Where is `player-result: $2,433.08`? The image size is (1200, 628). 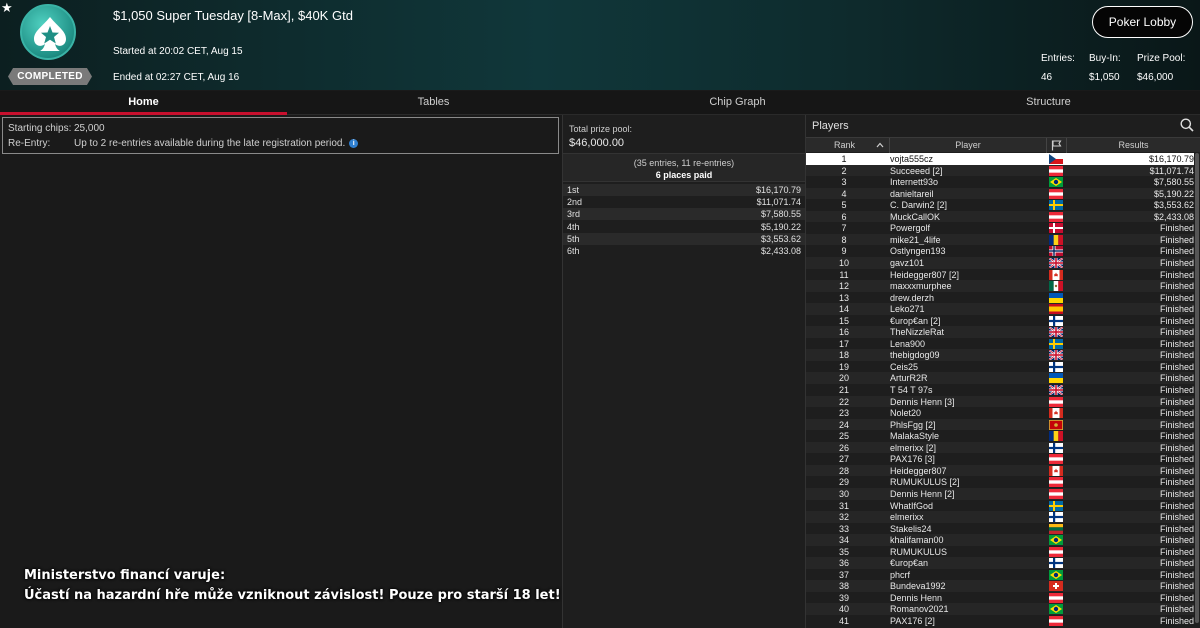 player-result: $2,433.08 is located at coordinates (1173, 216).